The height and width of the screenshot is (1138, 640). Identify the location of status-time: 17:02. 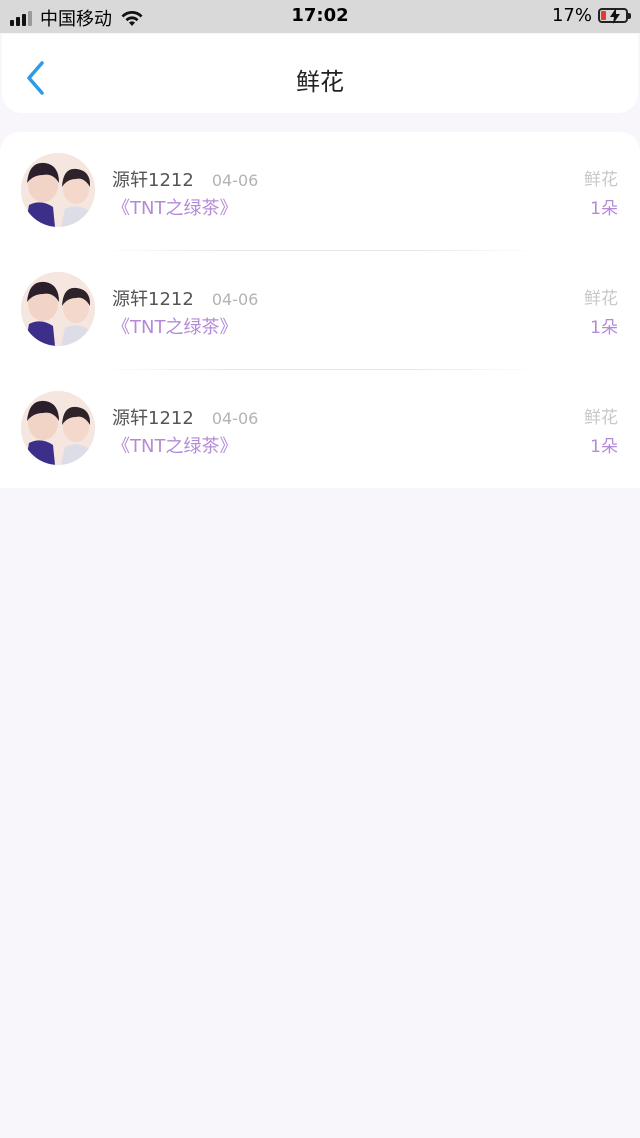
(320, 15).